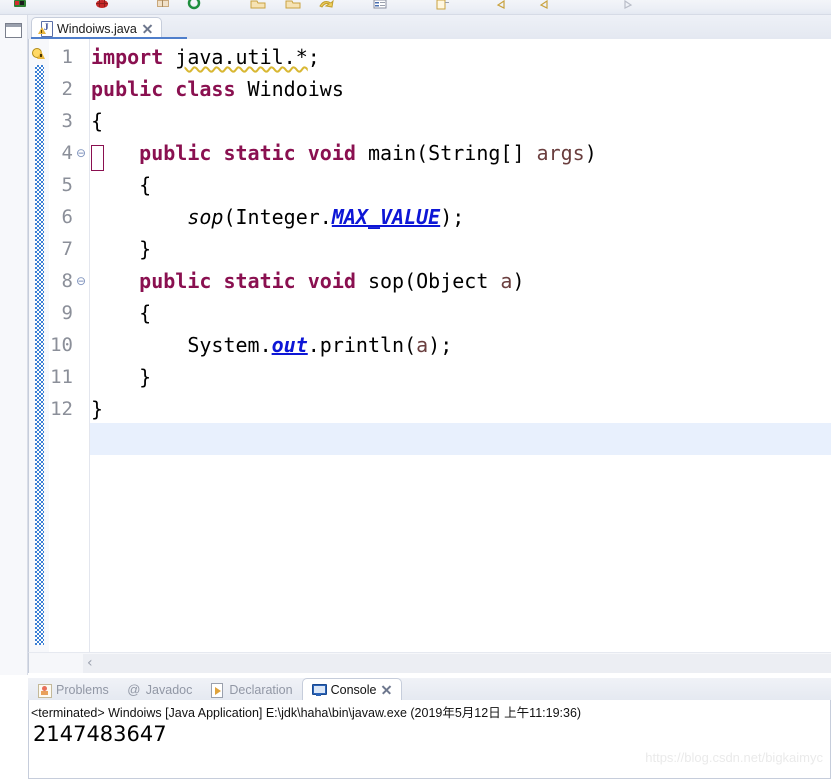 This screenshot has width=831, height=779. I want to click on console-tab-problems: Problems, so click(73, 689).